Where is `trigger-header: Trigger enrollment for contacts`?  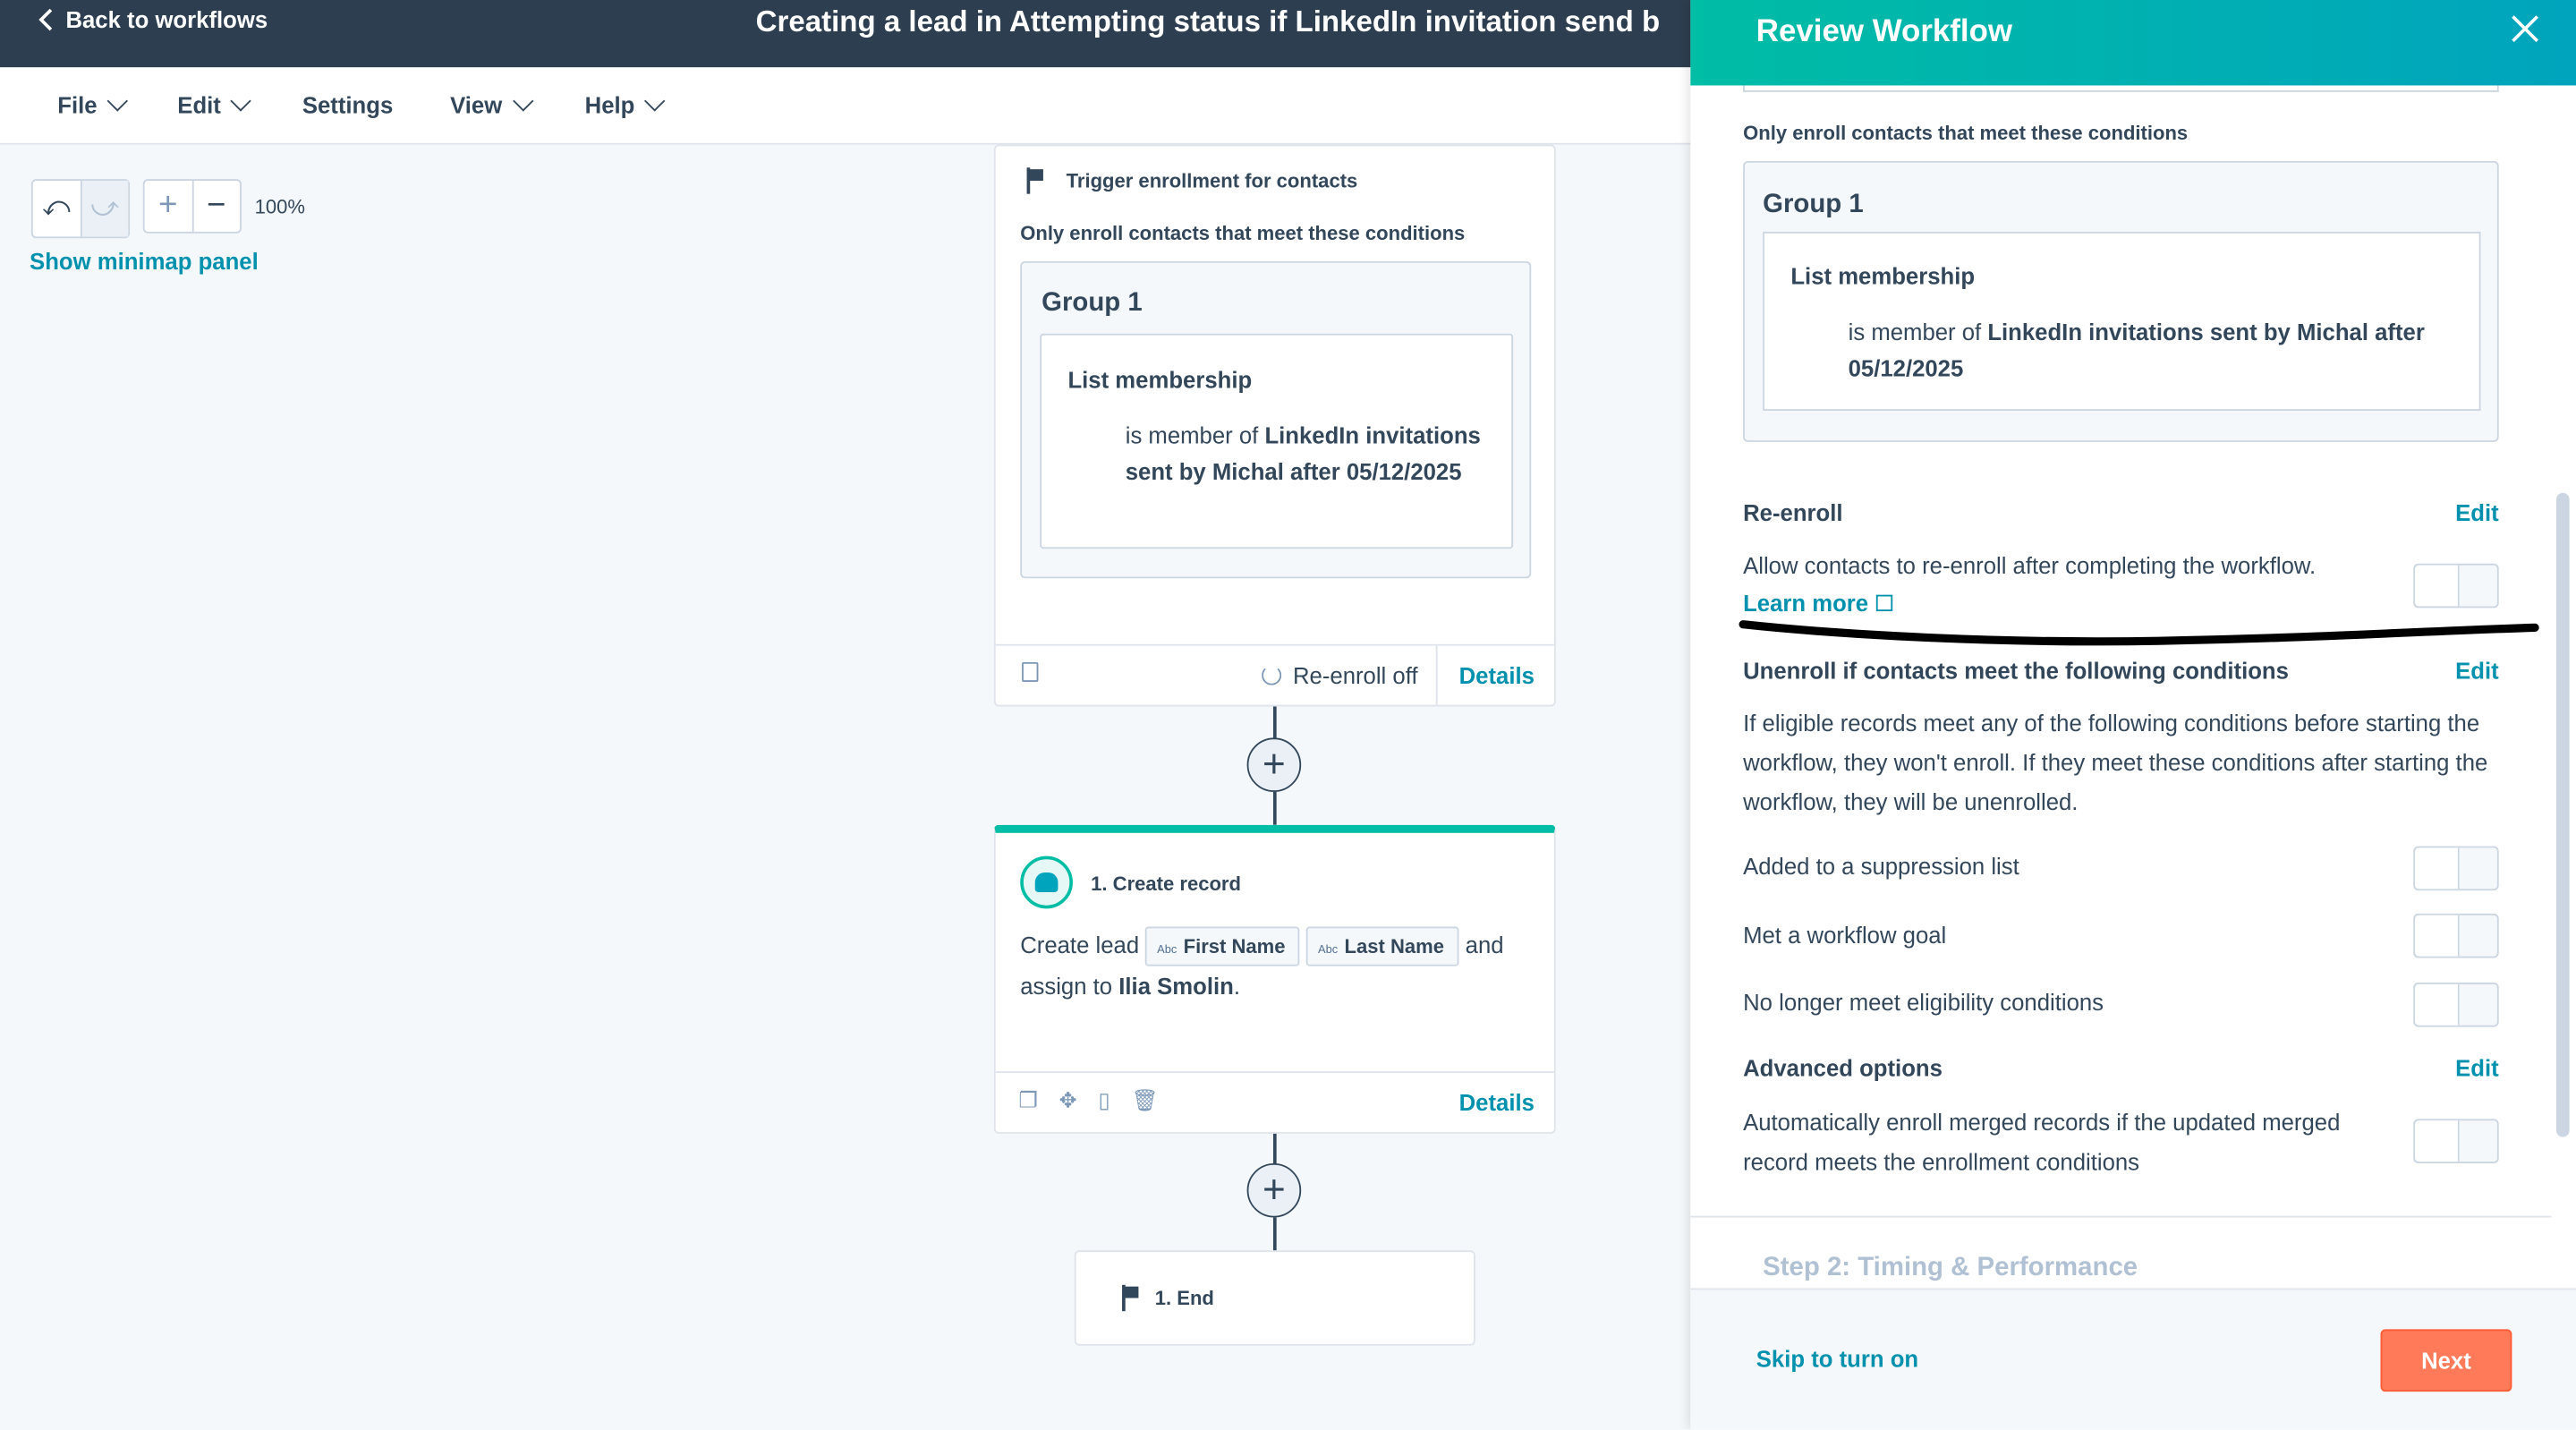 trigger-header: Trigger enrollment for contacts is located at coordinates (1191, 180).